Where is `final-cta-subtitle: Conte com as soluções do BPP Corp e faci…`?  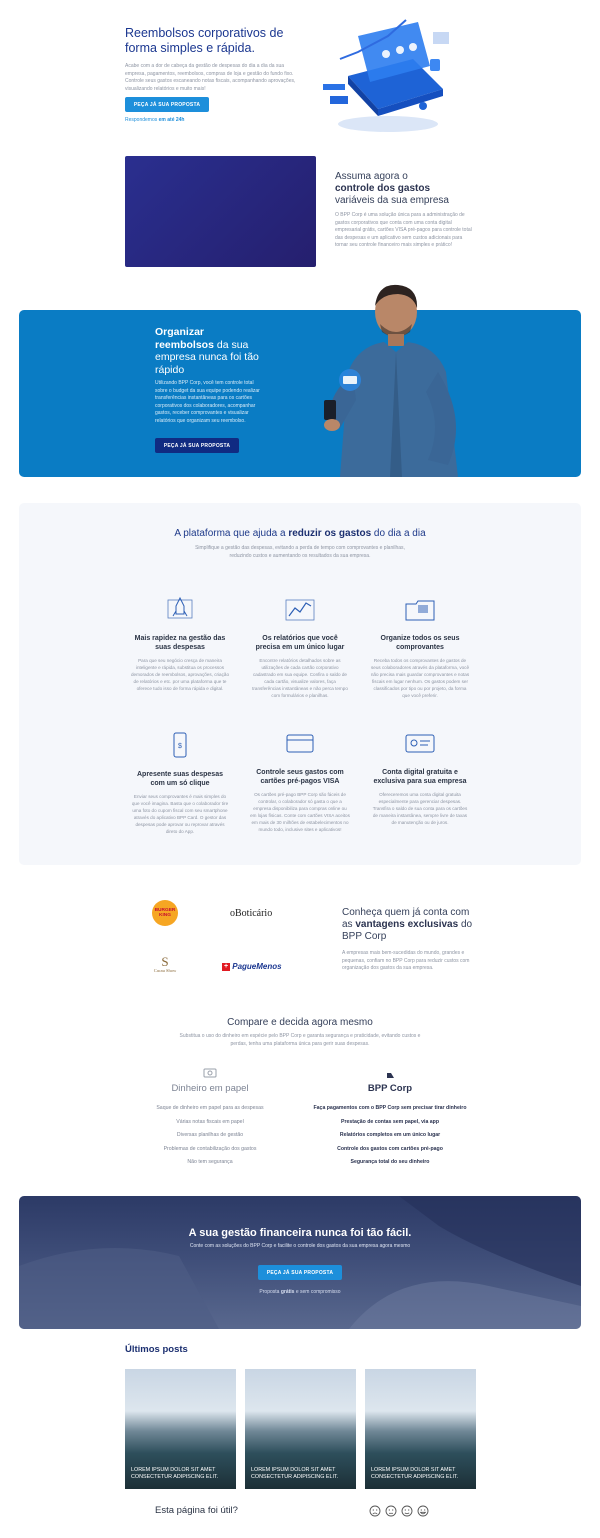 final-cta-subtitle: Conte com as soluções do BPP Corp e faci… is located at coordinates (300, 1246).